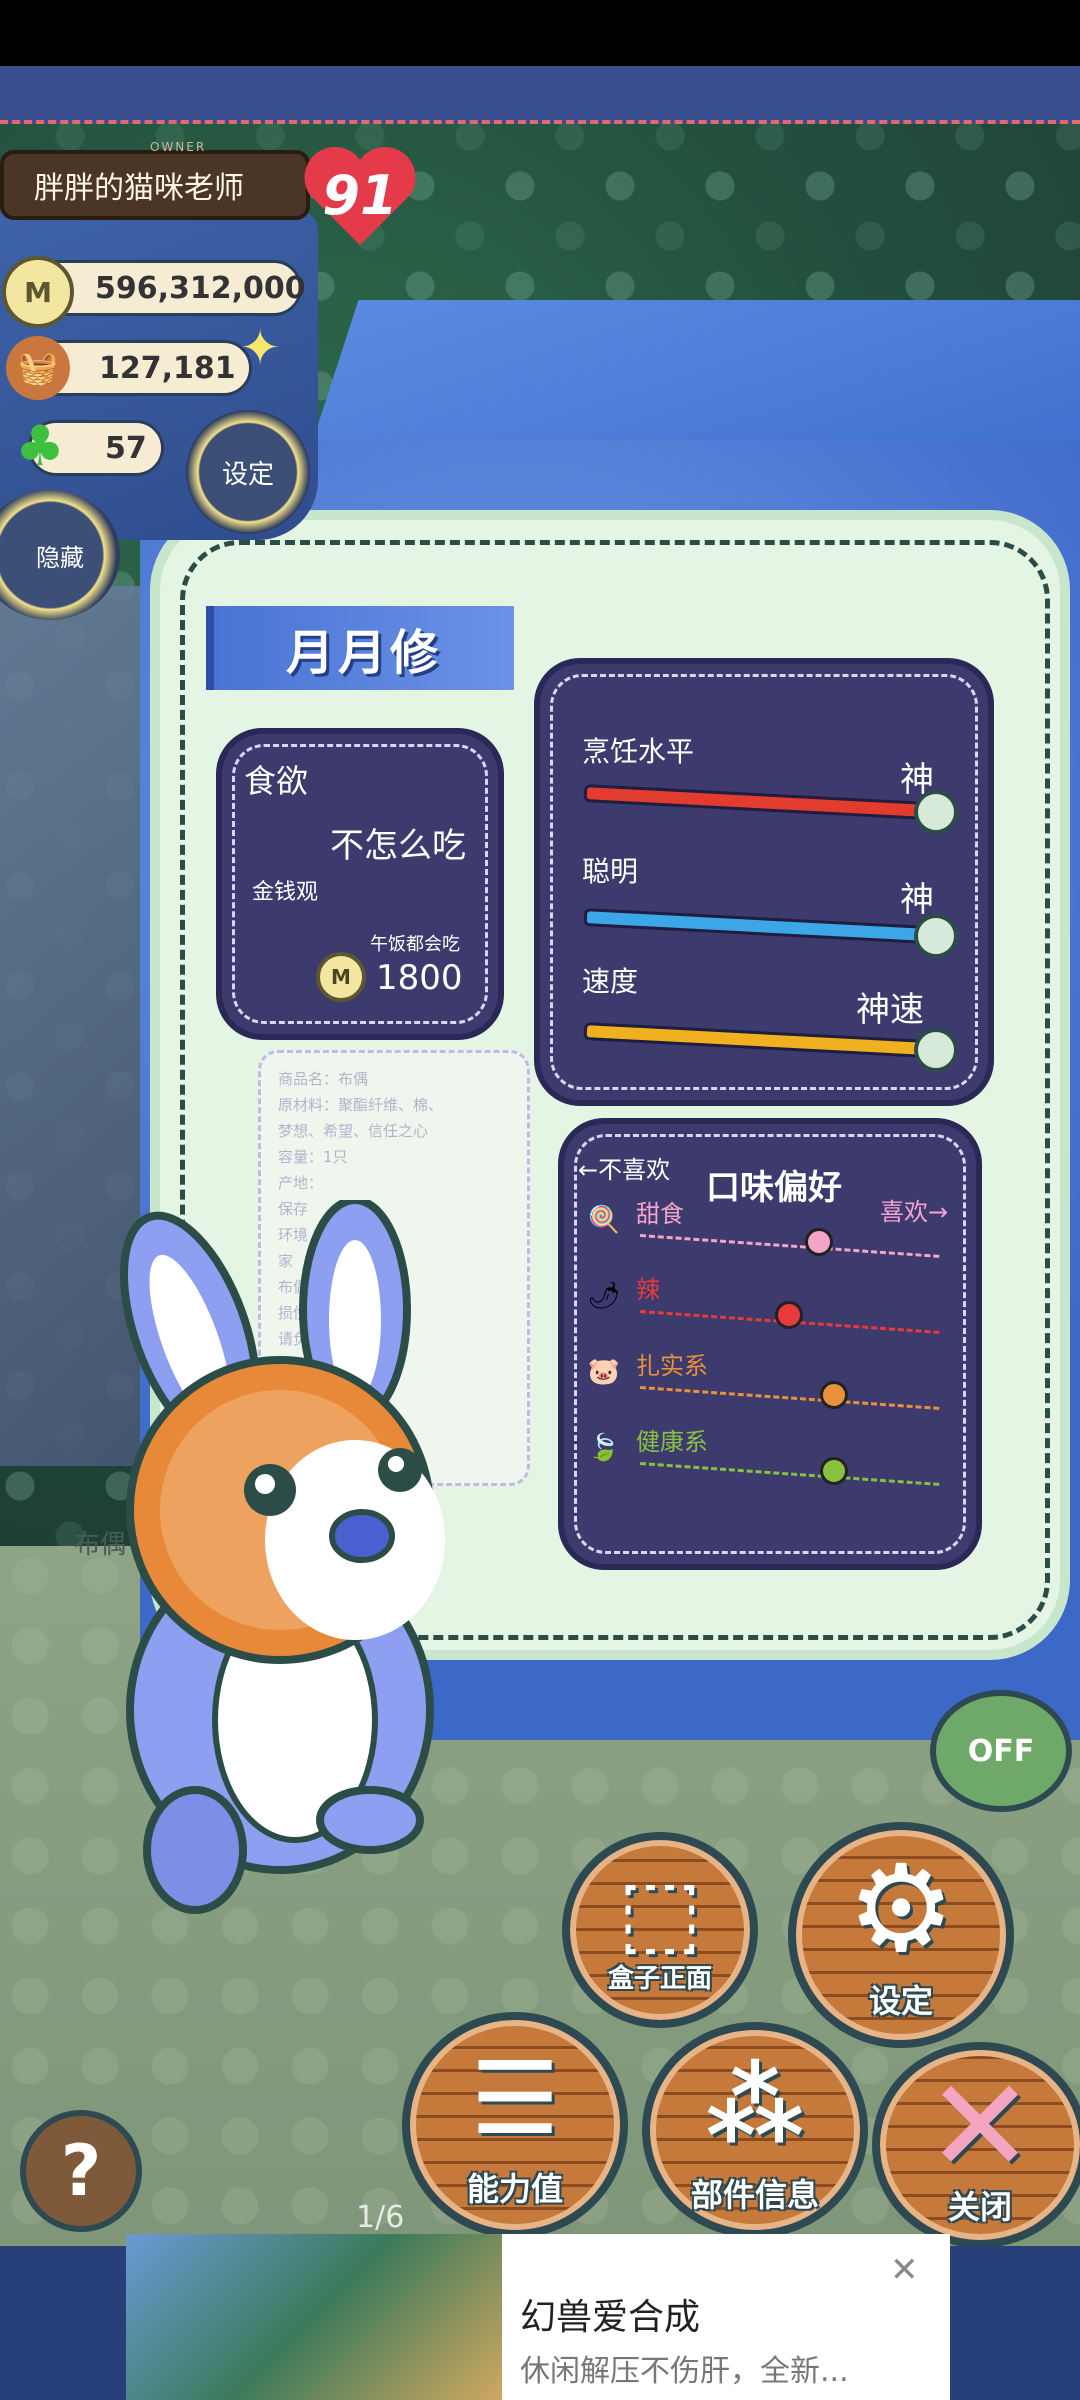  I want to click on page-indicator: 1/6, so click(380, 2217).